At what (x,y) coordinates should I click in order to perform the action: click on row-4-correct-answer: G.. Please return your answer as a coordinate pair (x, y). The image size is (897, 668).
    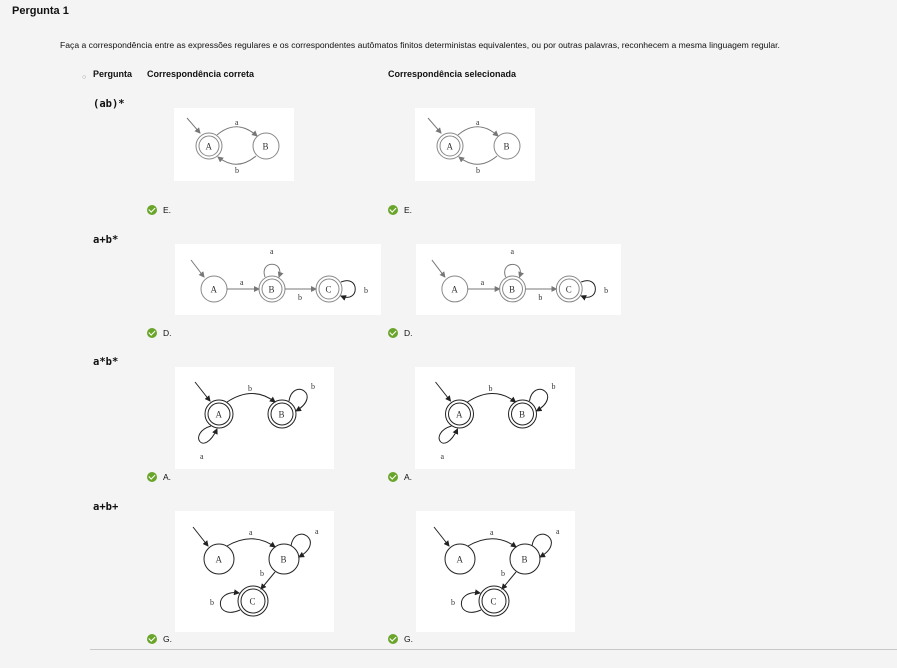
    Looking at the image, I should click on (159, 639).